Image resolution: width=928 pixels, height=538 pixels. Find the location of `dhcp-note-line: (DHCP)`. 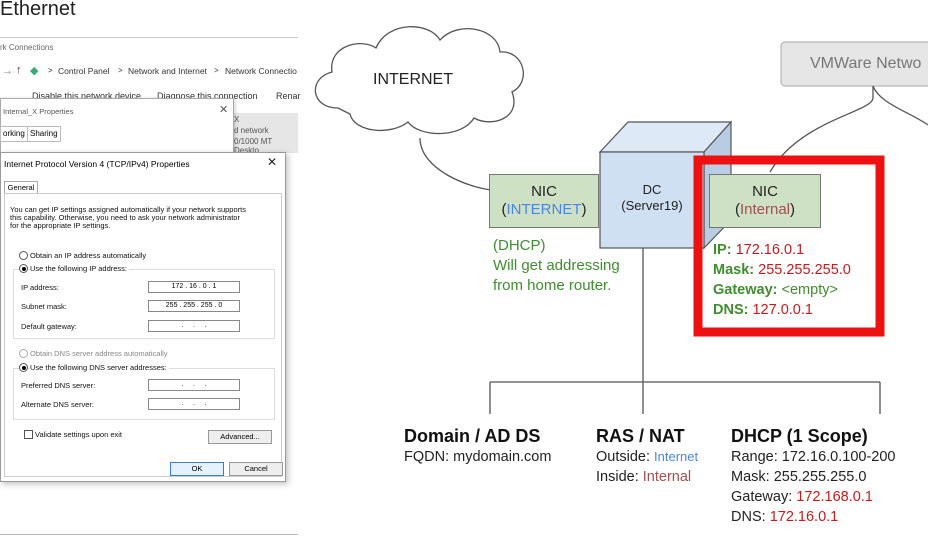

dhcp-note-line: (DHCP) is located at coordinates (519, 245).